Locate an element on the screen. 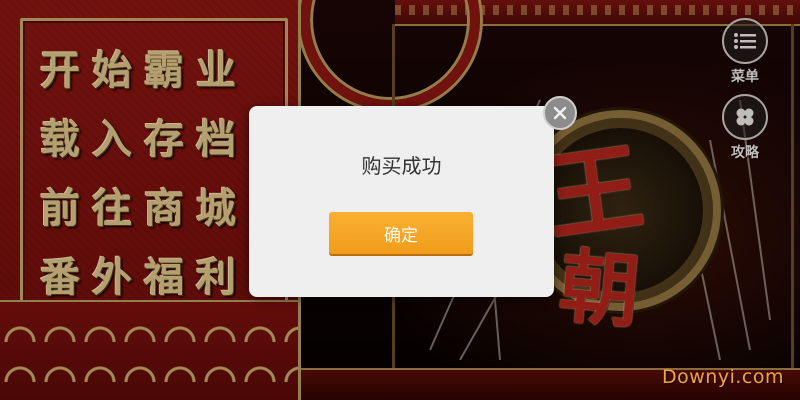 The width and height of the screenshot is (800, 400). confirm-button: 确定 is located at coordinates (401, 233).